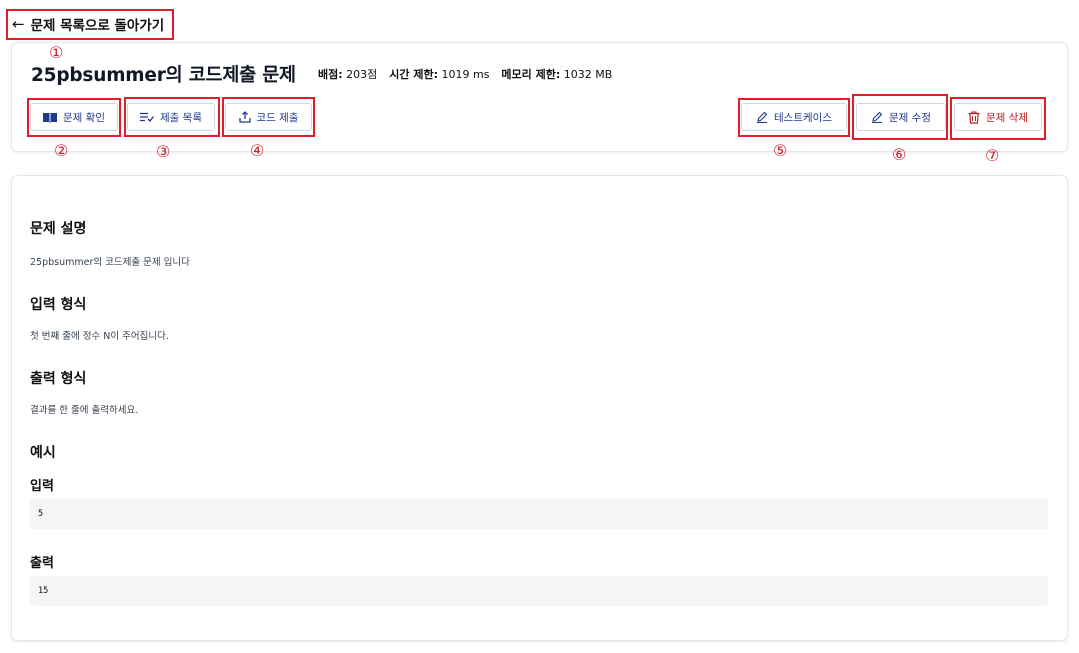  Describe the element at coordinates (43, 453) in the screenshot. I see `example-title: 예시` at that location.